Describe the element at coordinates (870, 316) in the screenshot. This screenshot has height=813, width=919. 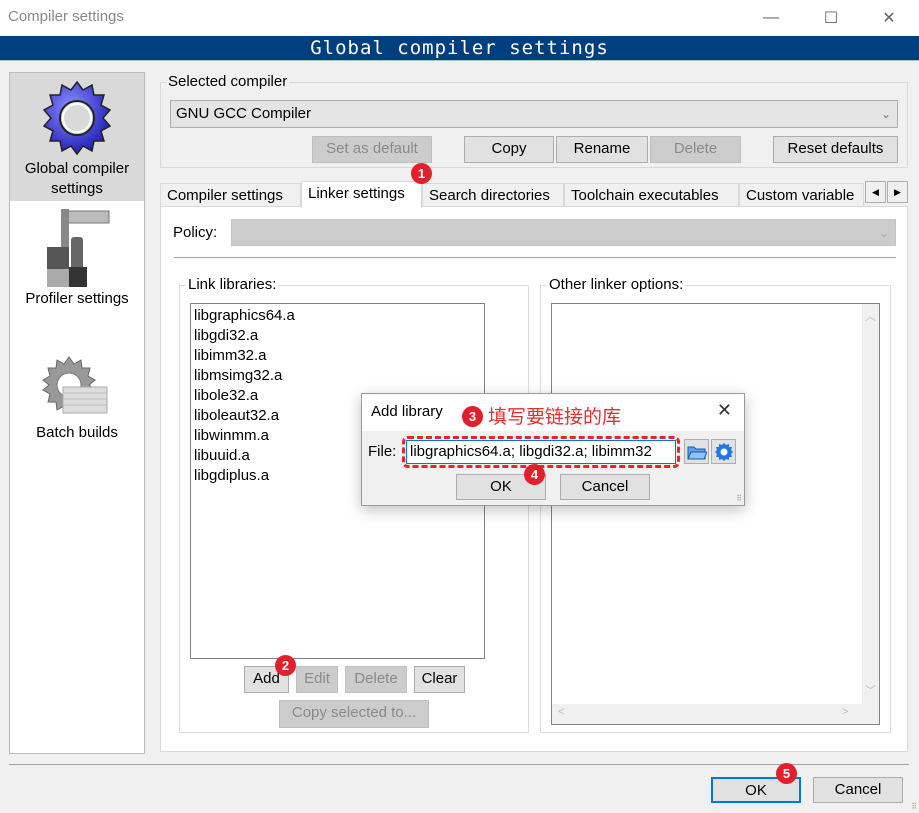
I see `scroll-up-icon: ︿` at that location.